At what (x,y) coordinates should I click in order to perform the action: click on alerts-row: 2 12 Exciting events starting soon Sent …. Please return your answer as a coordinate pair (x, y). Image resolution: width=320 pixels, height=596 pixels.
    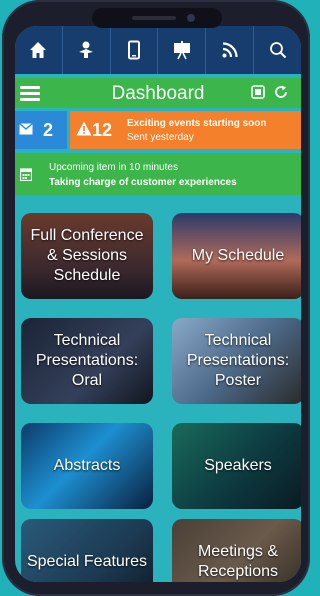
    Looking at the image, I should click on (158, 130).